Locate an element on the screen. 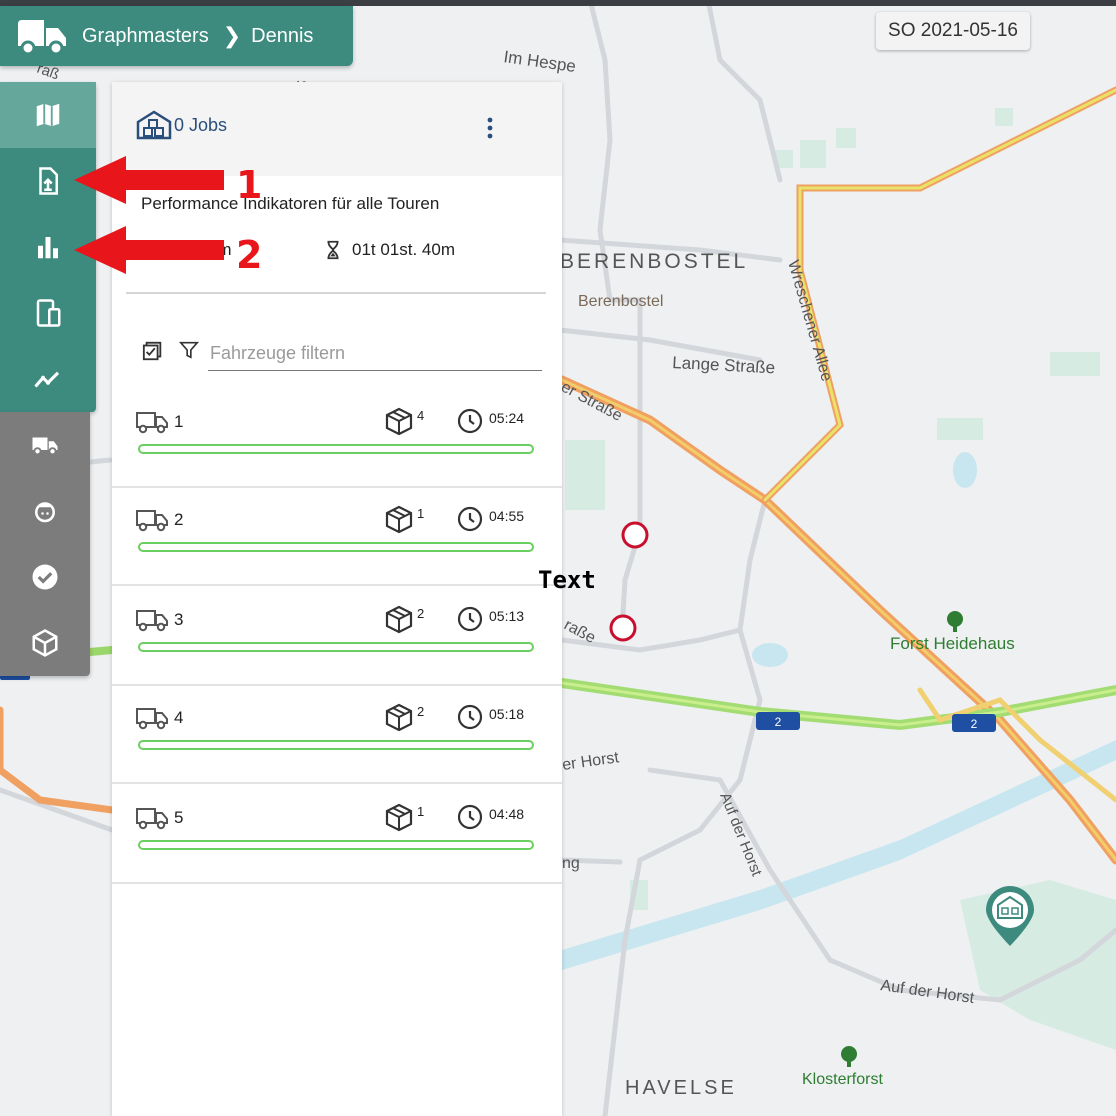  vehicle-filter-row is located at coordinates (342, 356).